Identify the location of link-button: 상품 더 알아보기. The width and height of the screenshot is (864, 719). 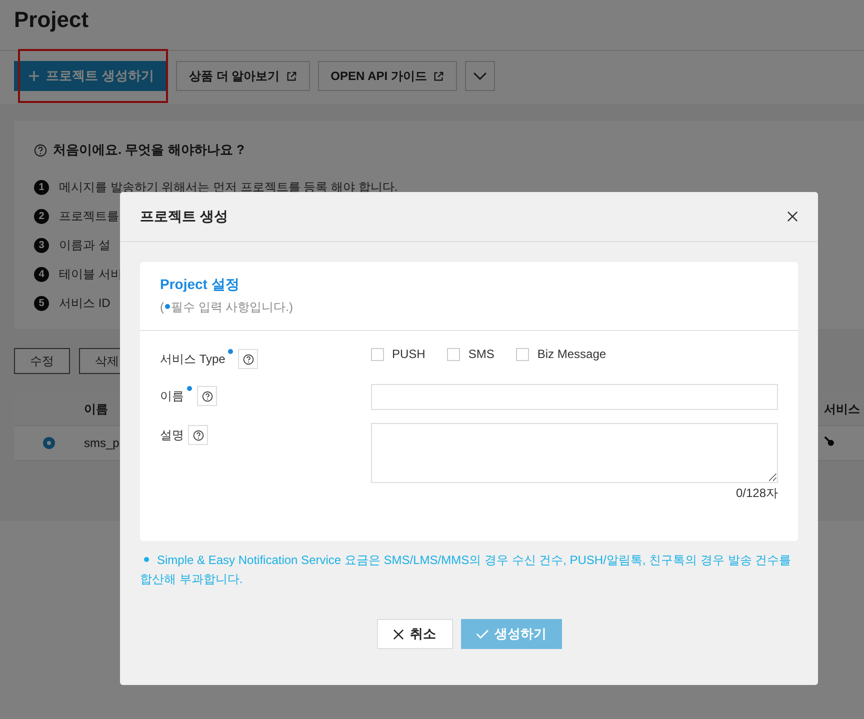
(243, 76).